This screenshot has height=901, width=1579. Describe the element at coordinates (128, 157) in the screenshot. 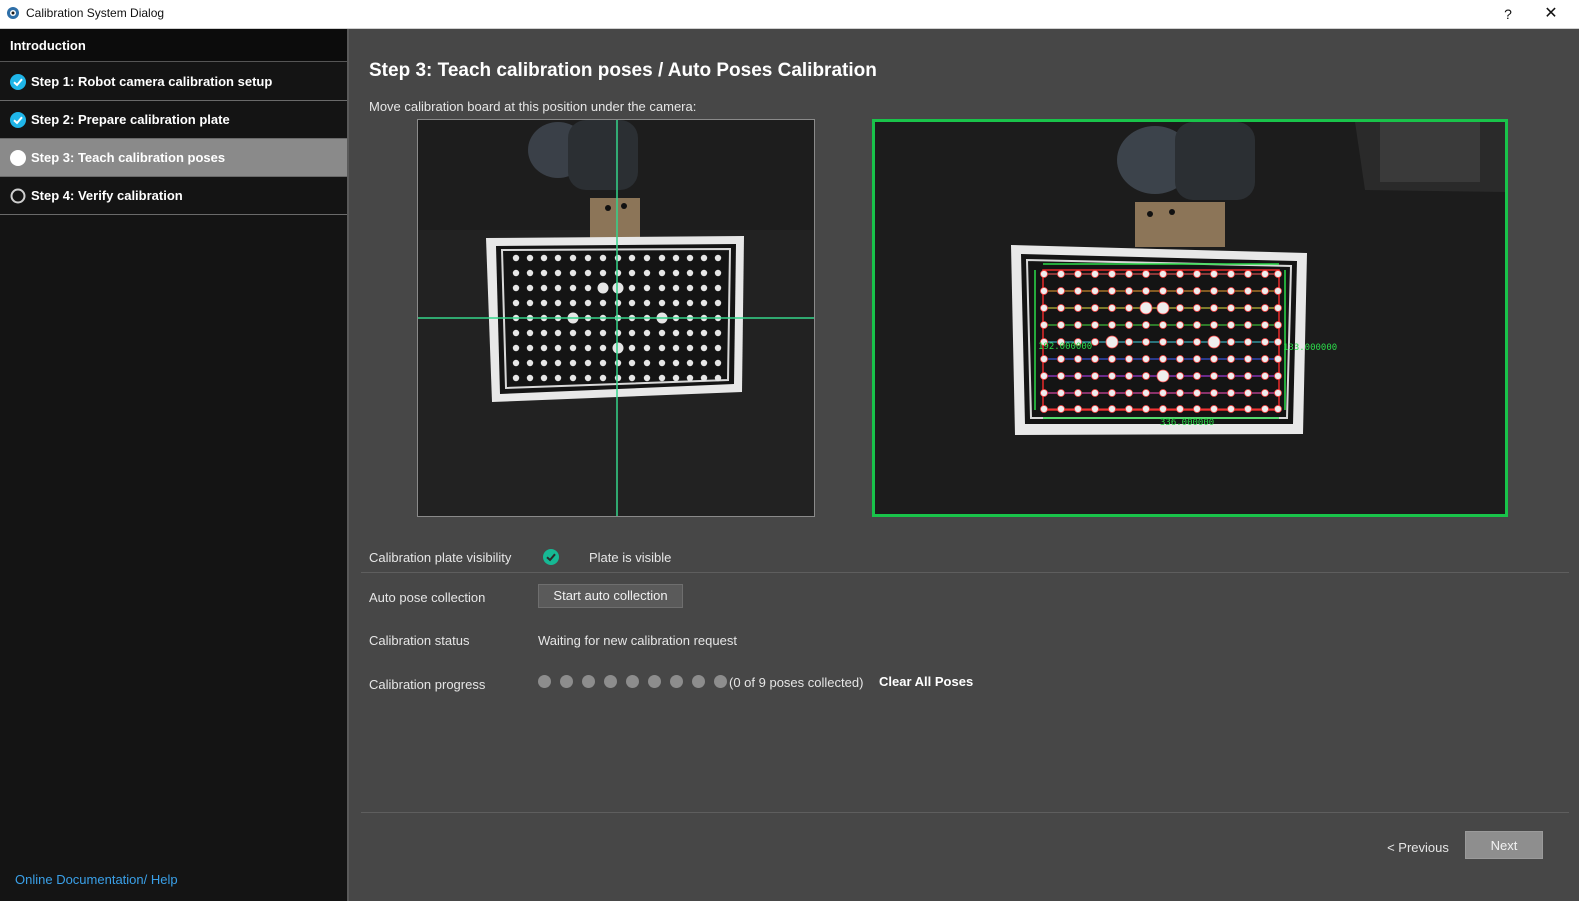

I see `sidebar-step-label: Step 3: Teach calibration poses` at that location.